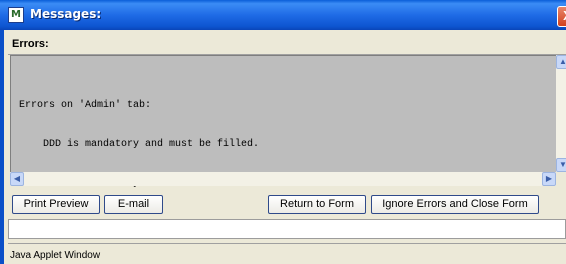 This screenshot has height=264, width=566. I want to click on window-frame, so click(2, 147).